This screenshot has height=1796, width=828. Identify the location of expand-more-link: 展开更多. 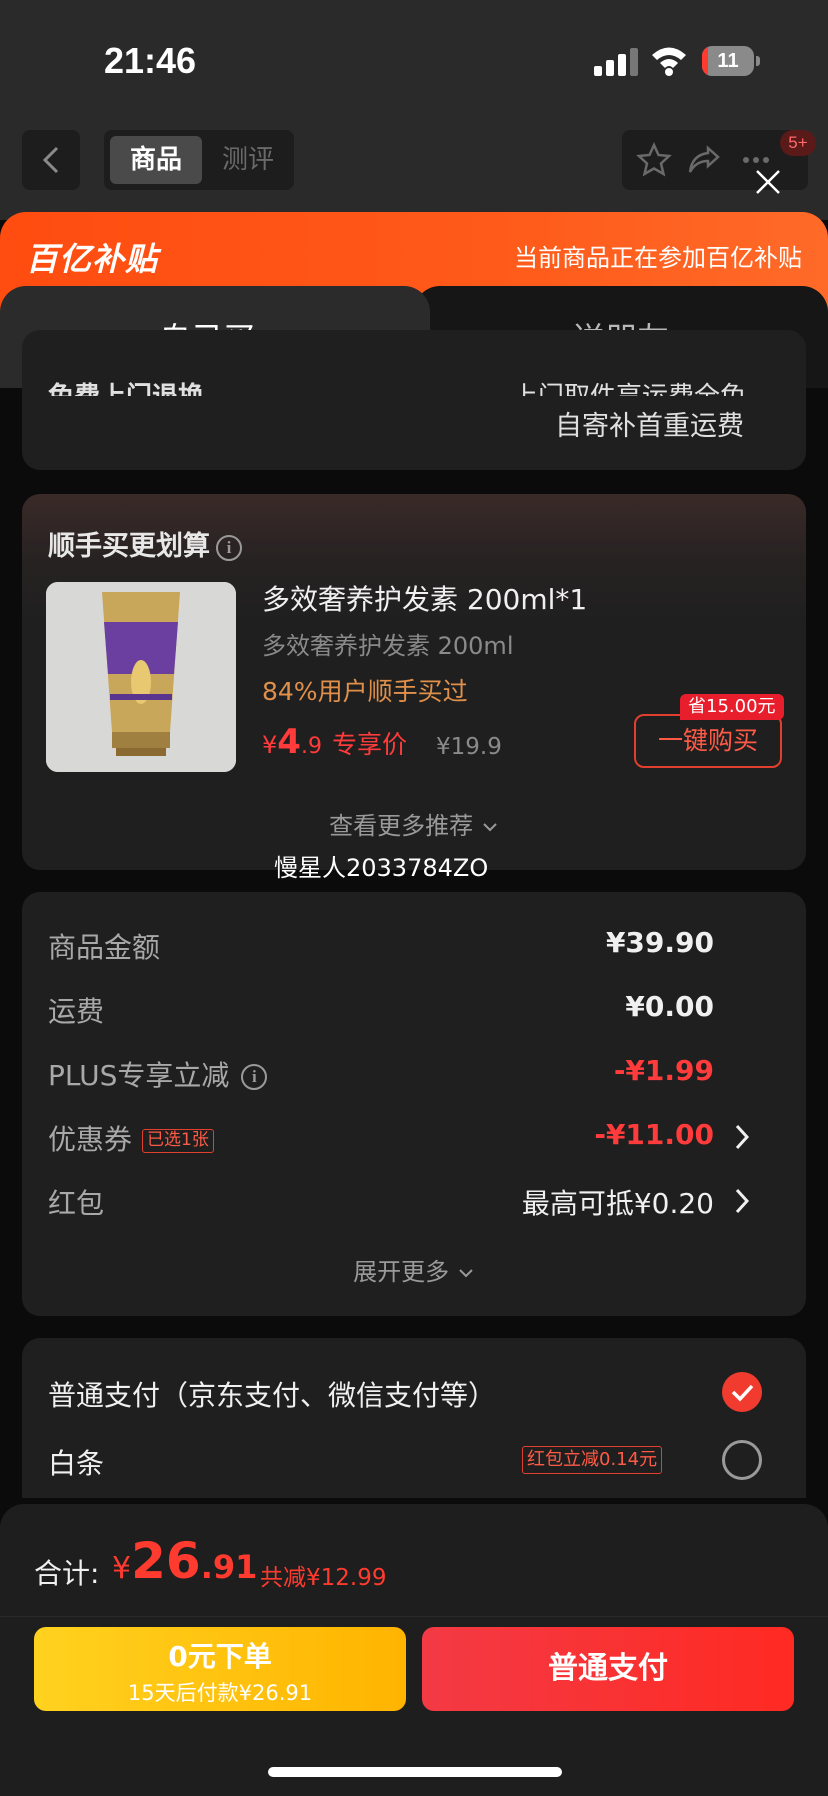
(414, 1269).